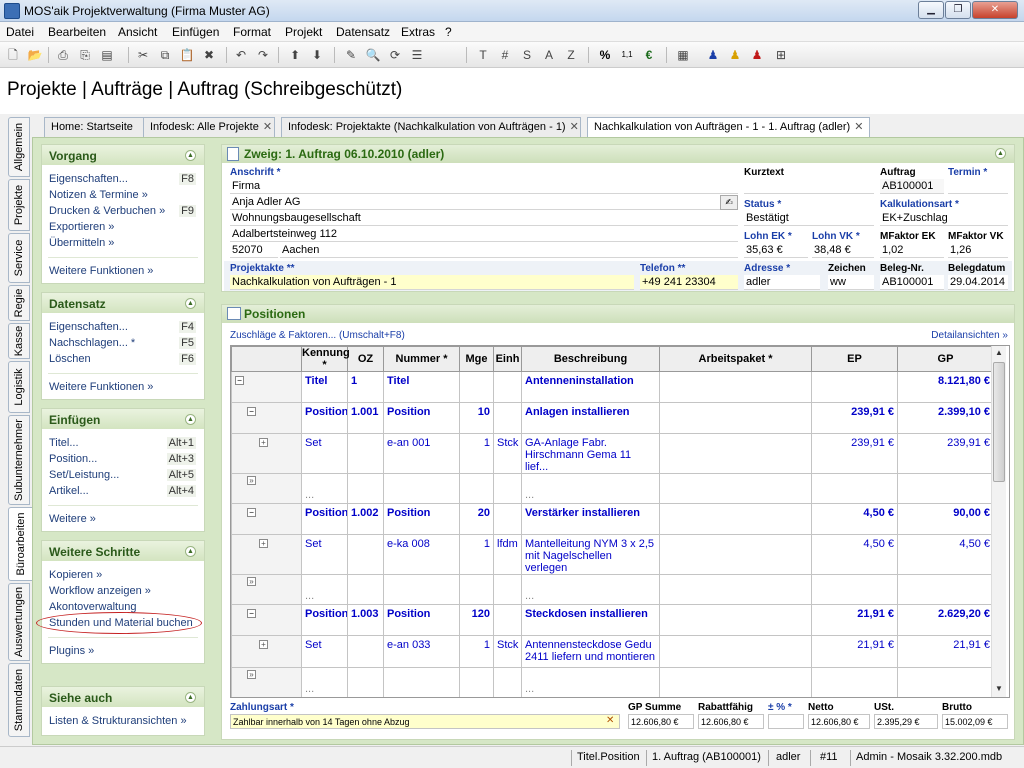  I want to click on lohn-ek-field: 35,63 €, so click(776, 250).